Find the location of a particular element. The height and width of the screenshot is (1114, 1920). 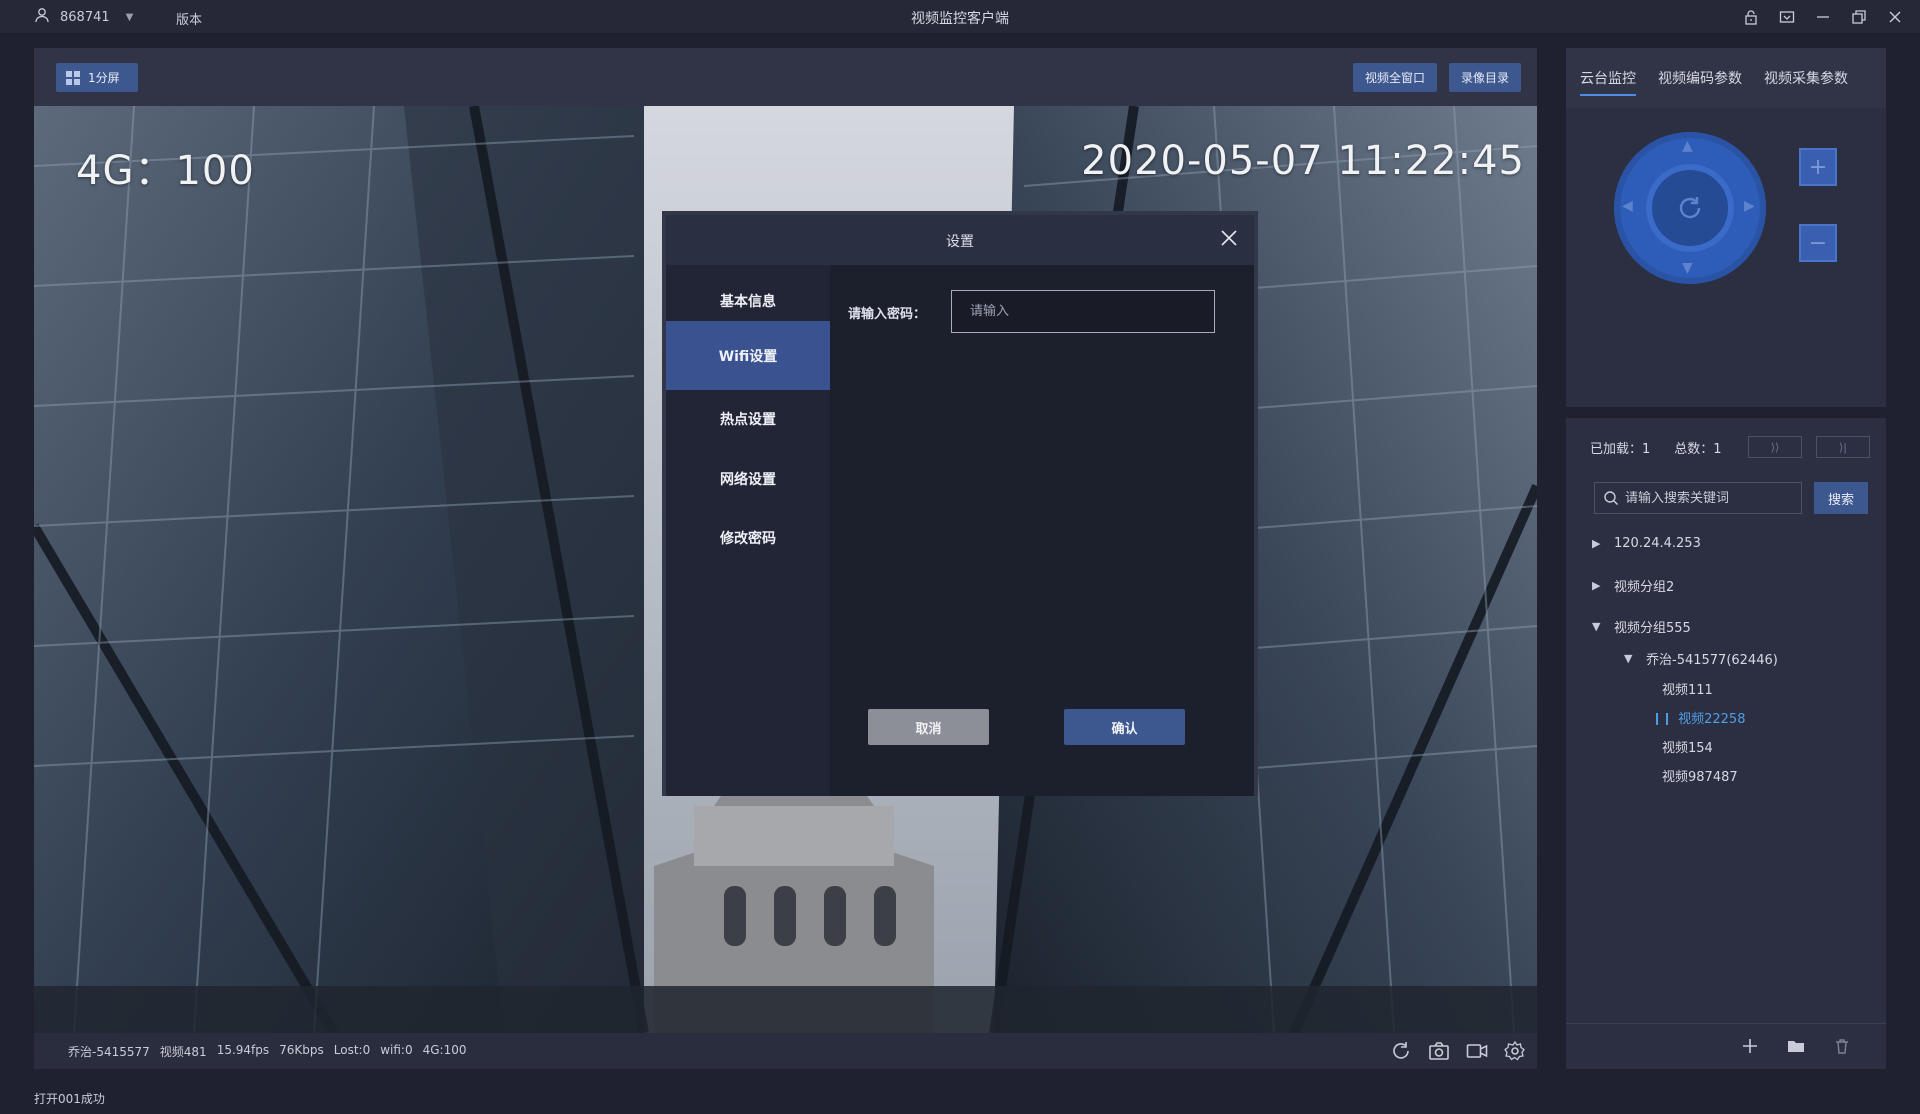

refresh-icon is located at coordinates (1401, 1051).